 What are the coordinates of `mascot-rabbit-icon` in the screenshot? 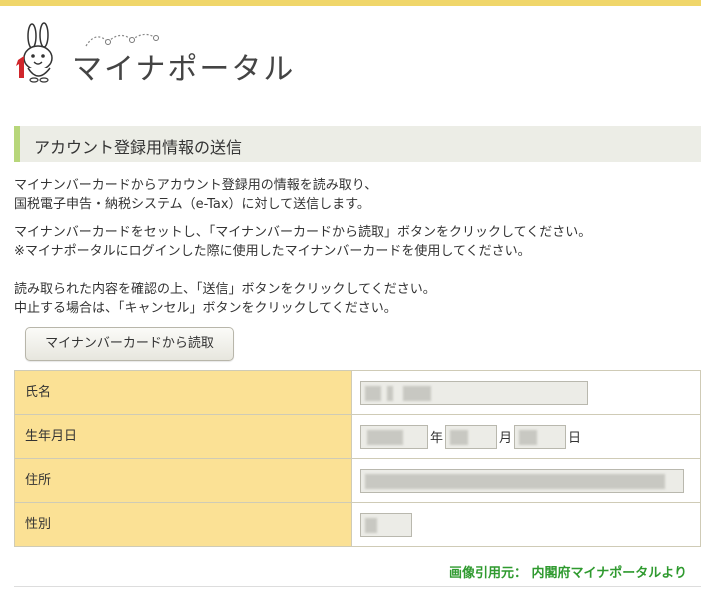 It's located at (34, 52).